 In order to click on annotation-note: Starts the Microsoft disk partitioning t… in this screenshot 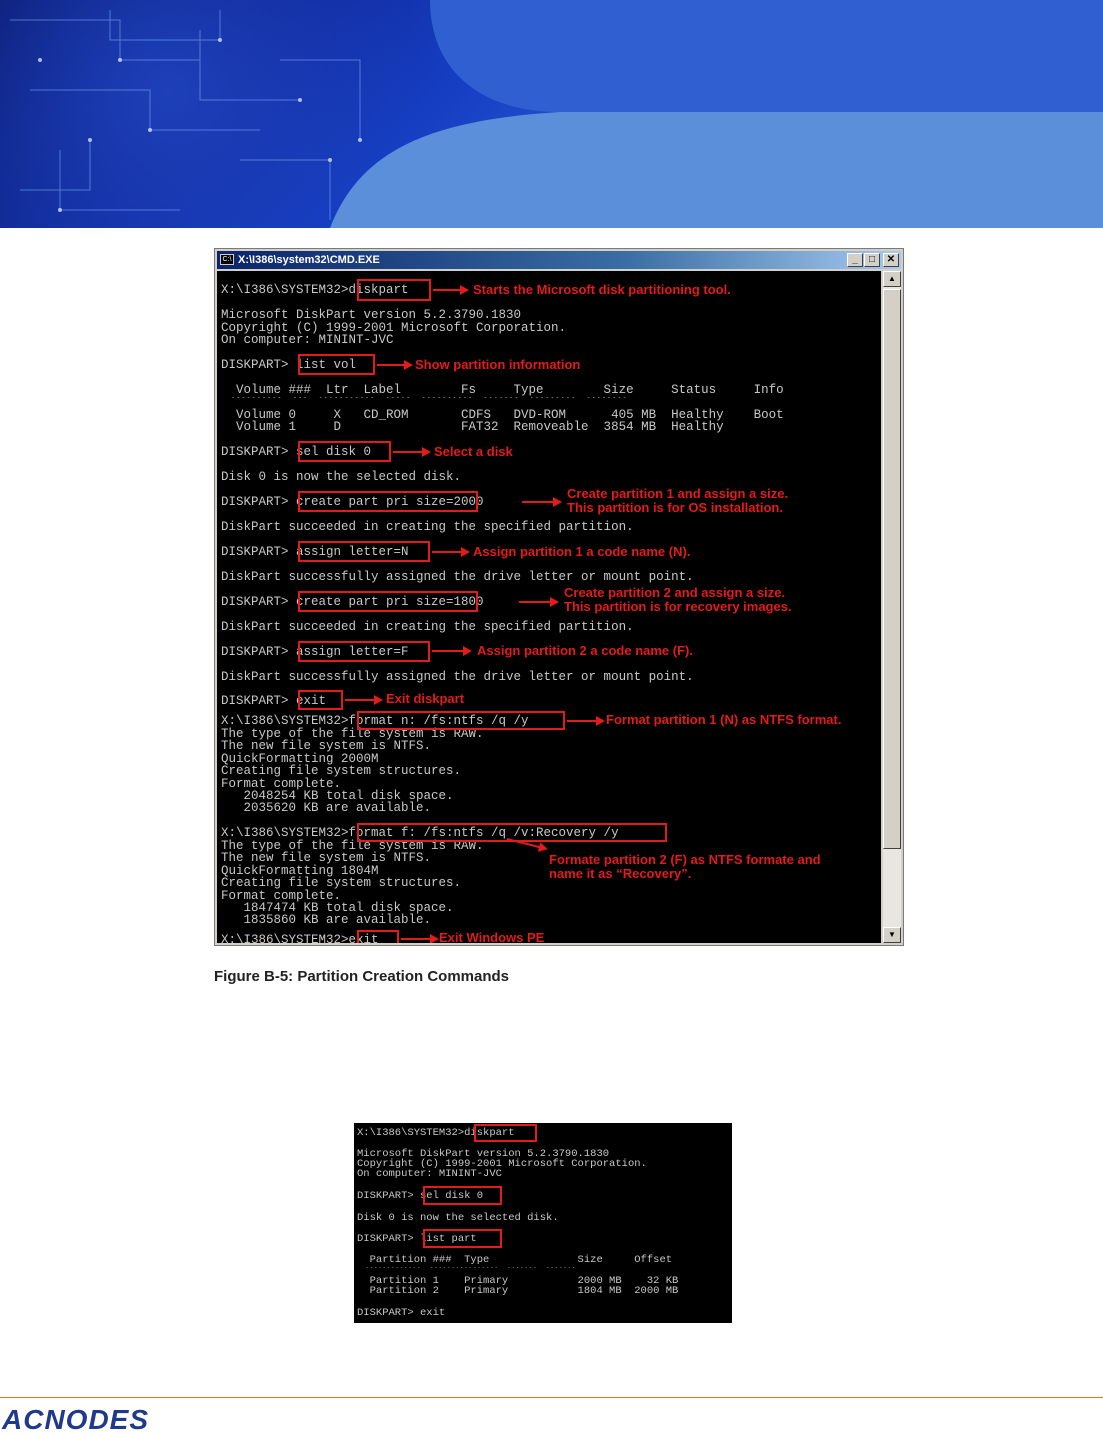, I will do `click(602, 289)`.